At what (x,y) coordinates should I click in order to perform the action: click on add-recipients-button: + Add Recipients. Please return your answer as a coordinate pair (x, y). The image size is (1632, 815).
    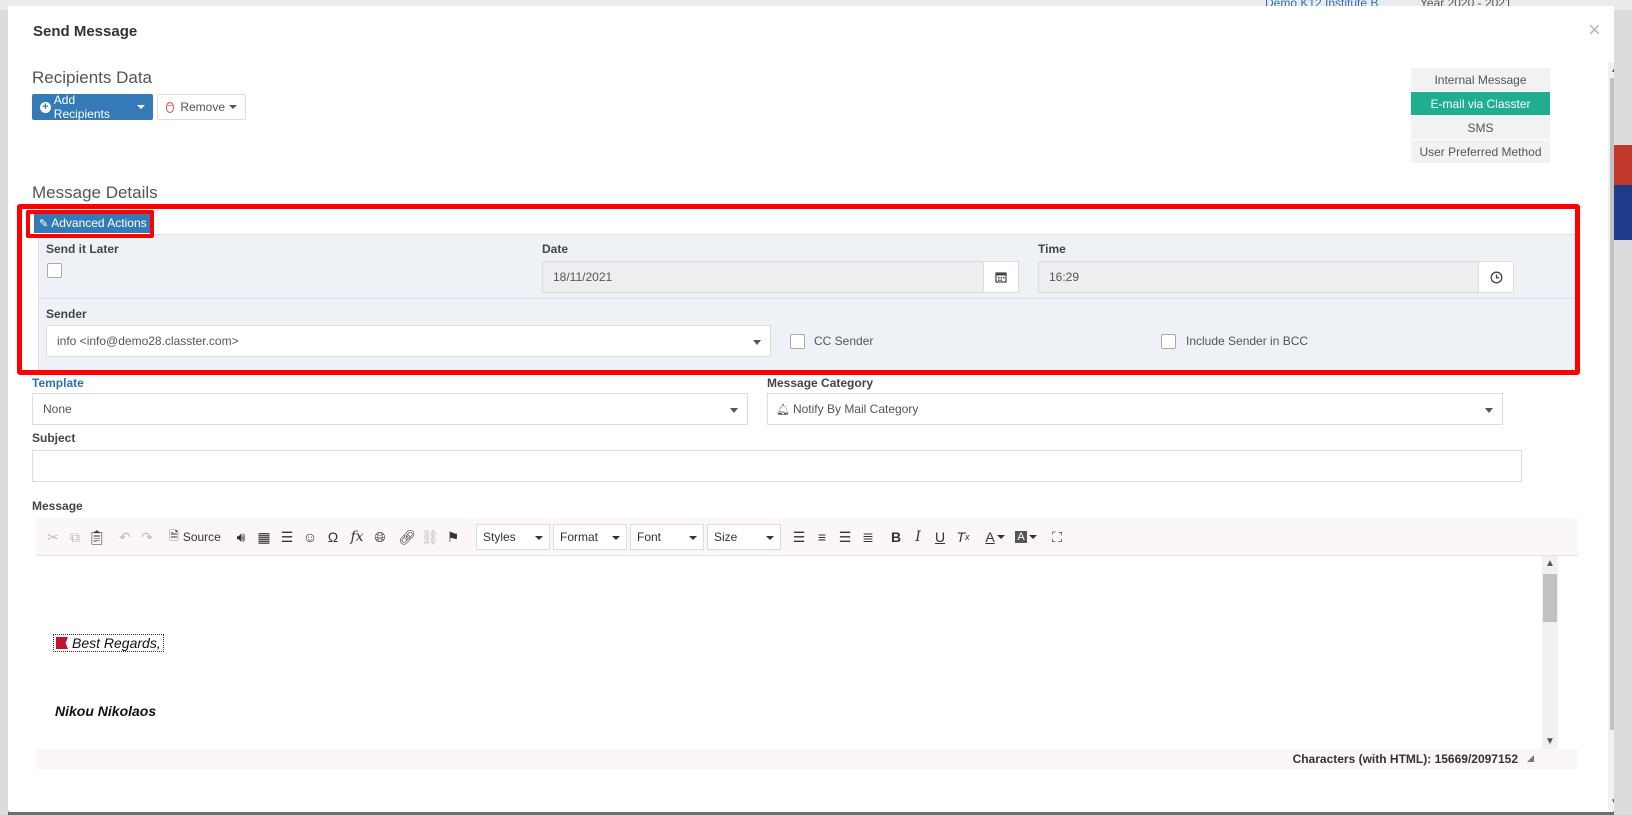
    Looking at the image, I should click on (92, 107).